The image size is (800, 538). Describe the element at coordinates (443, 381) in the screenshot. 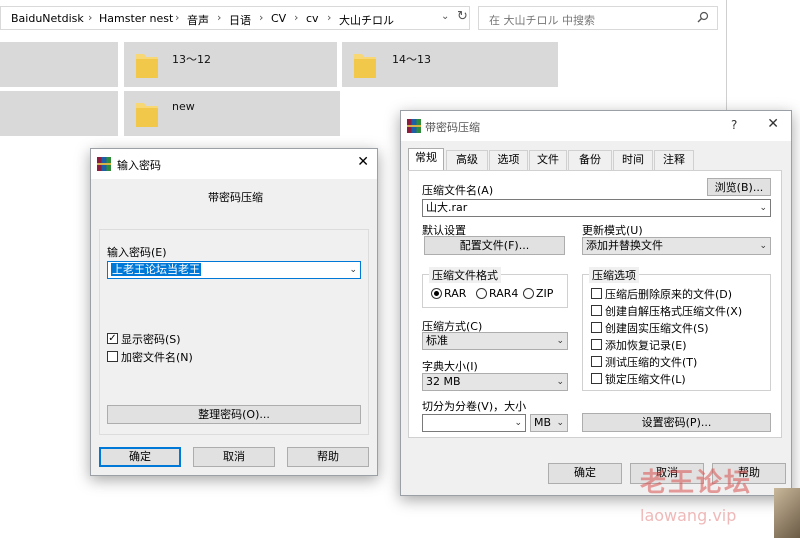

I see `dictionary-size-value: 32 MB` at that location.